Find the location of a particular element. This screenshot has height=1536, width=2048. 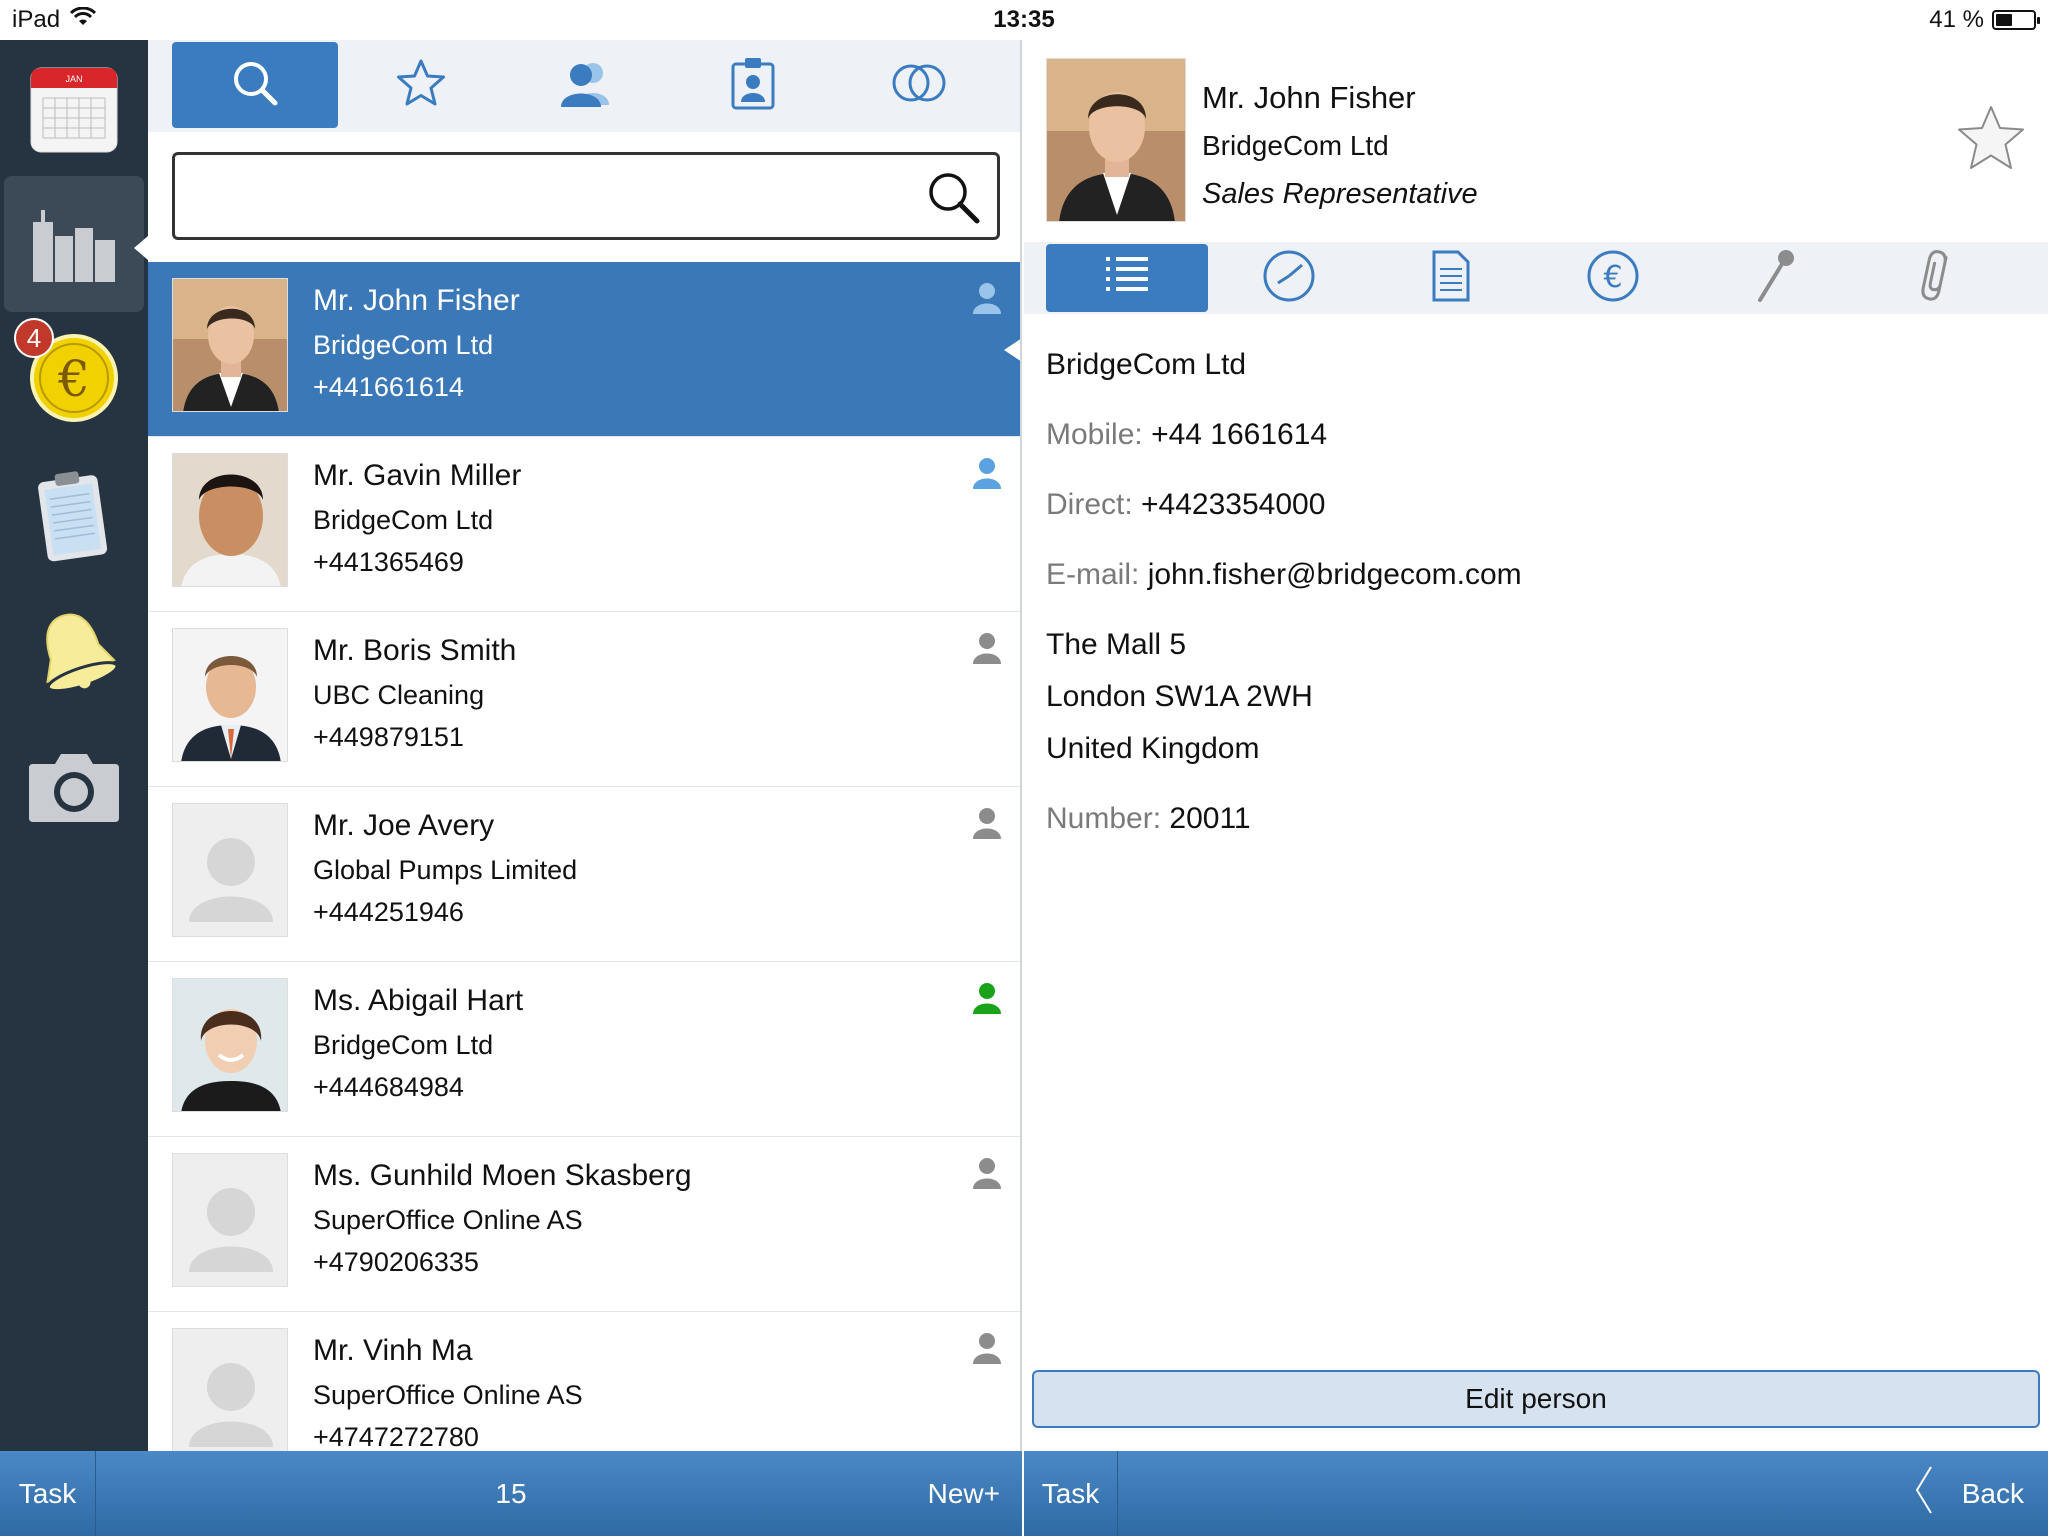

tab-activities is located at coordinates (1289, 278).